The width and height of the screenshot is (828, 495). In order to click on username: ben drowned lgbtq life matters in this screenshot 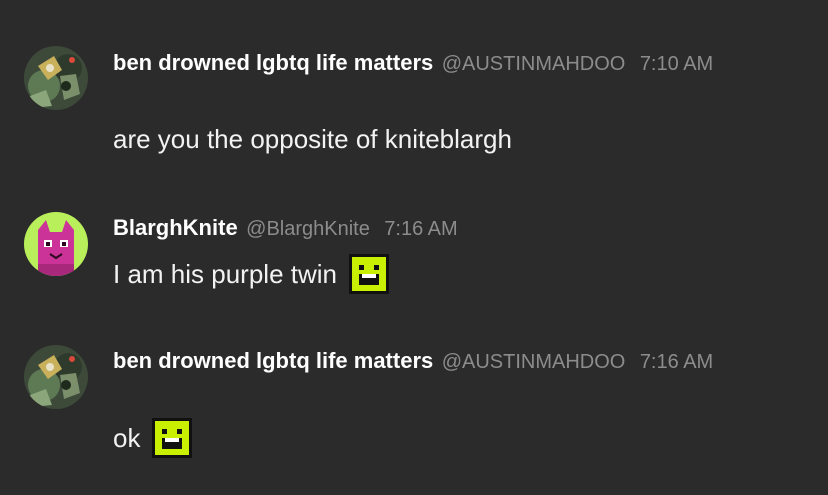, I will do `click(273, 360)`.